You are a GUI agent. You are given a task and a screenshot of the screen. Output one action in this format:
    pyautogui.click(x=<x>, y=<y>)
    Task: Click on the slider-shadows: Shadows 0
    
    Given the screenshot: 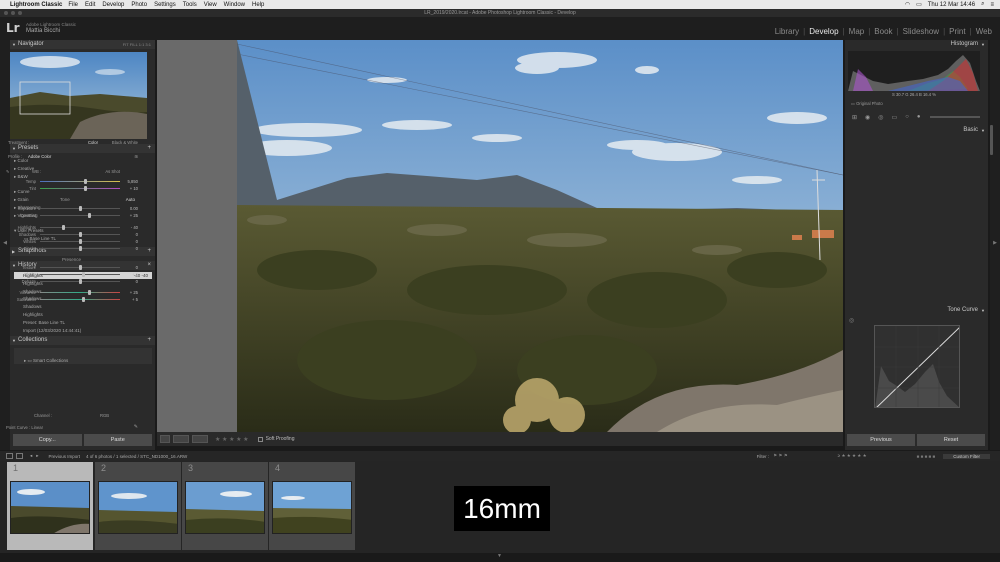 What is the action you would take?
    pyautogui.click(x=72, y=234)
    